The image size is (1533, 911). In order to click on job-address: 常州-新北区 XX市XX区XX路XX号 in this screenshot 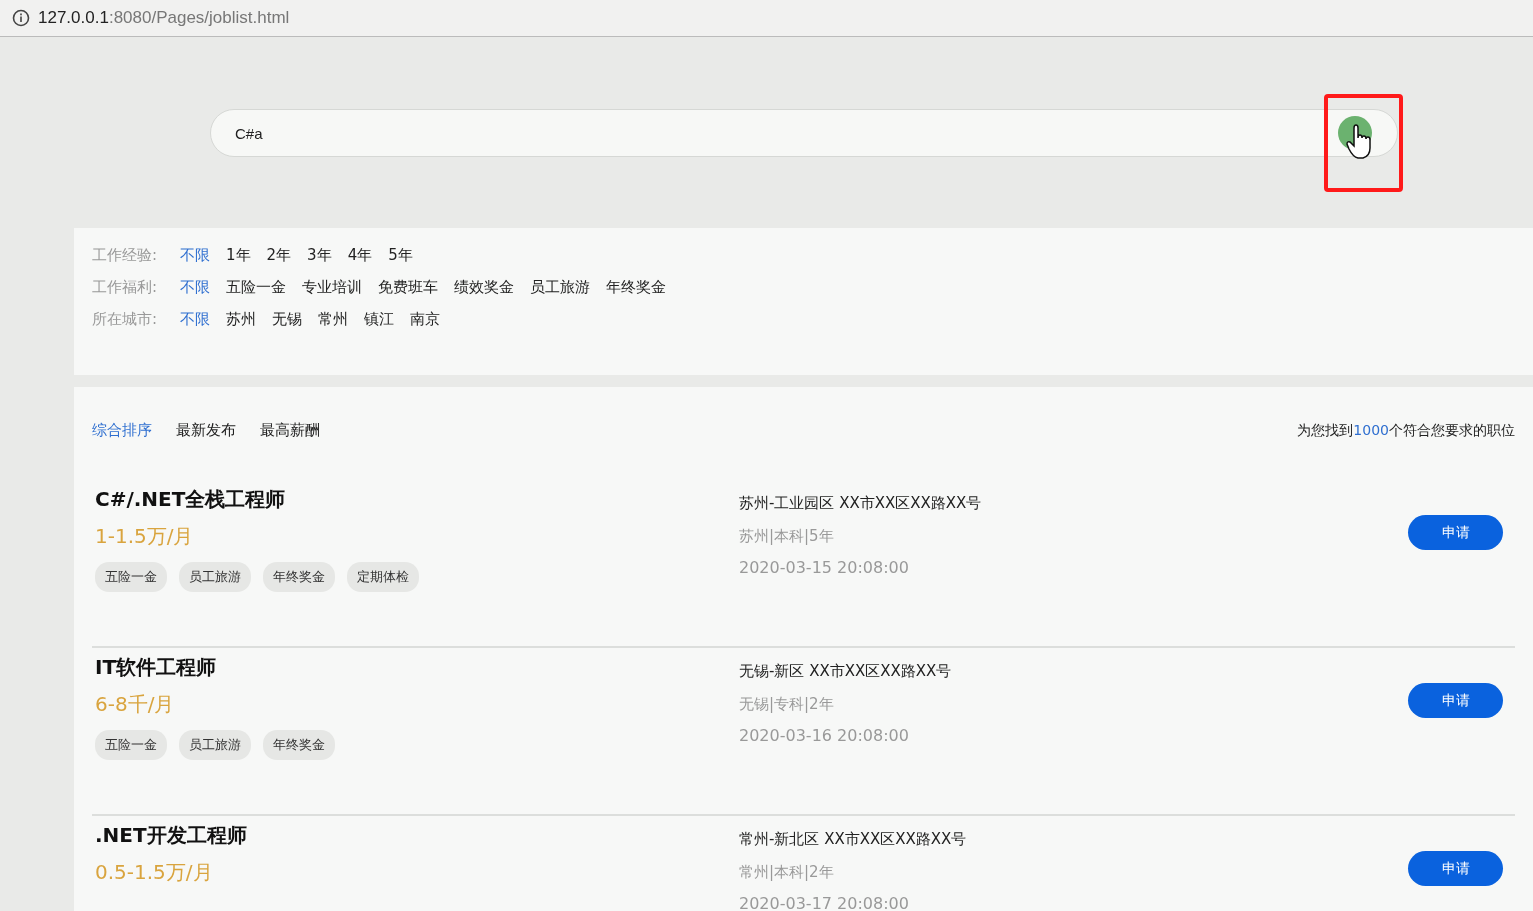, I will do `click(853, 839)`.